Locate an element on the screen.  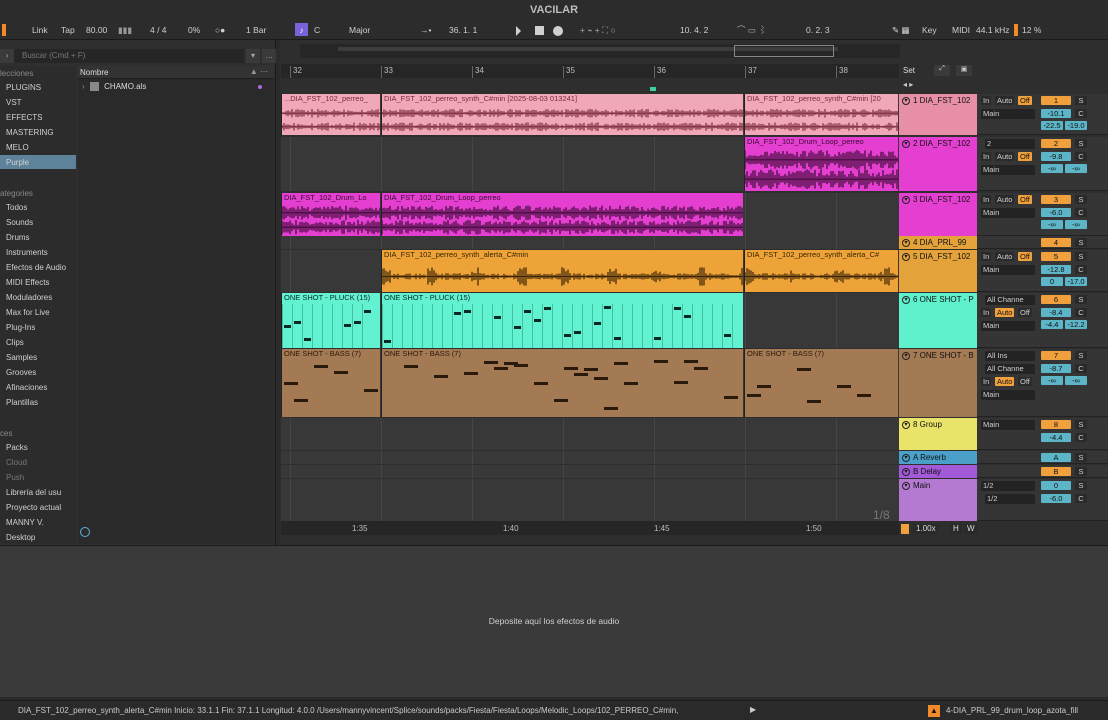
volume-field: -12.8 is located at coordinates (1056, 269).